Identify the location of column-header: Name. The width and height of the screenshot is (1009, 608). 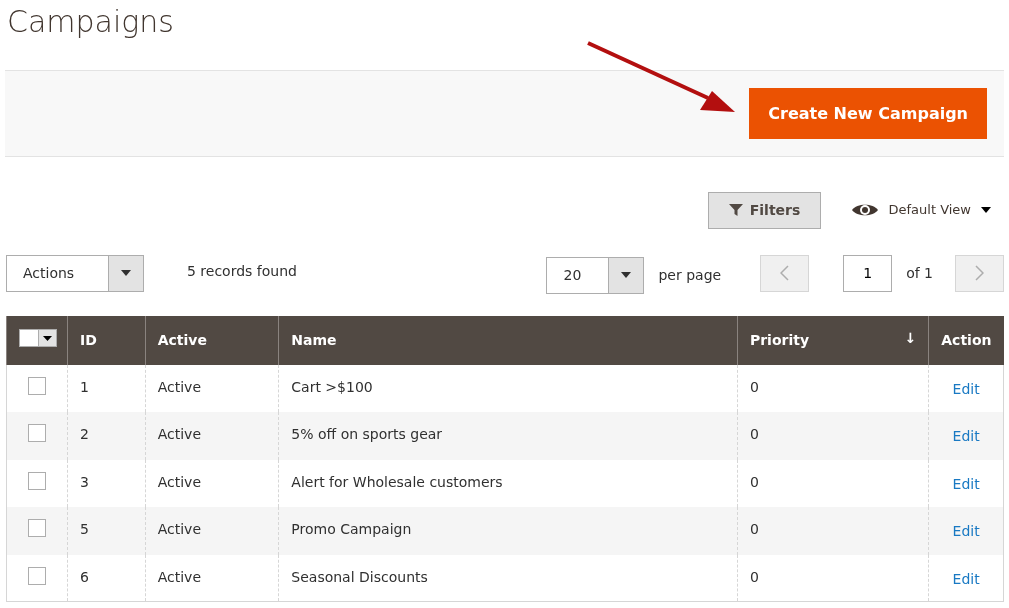
(314, 340).